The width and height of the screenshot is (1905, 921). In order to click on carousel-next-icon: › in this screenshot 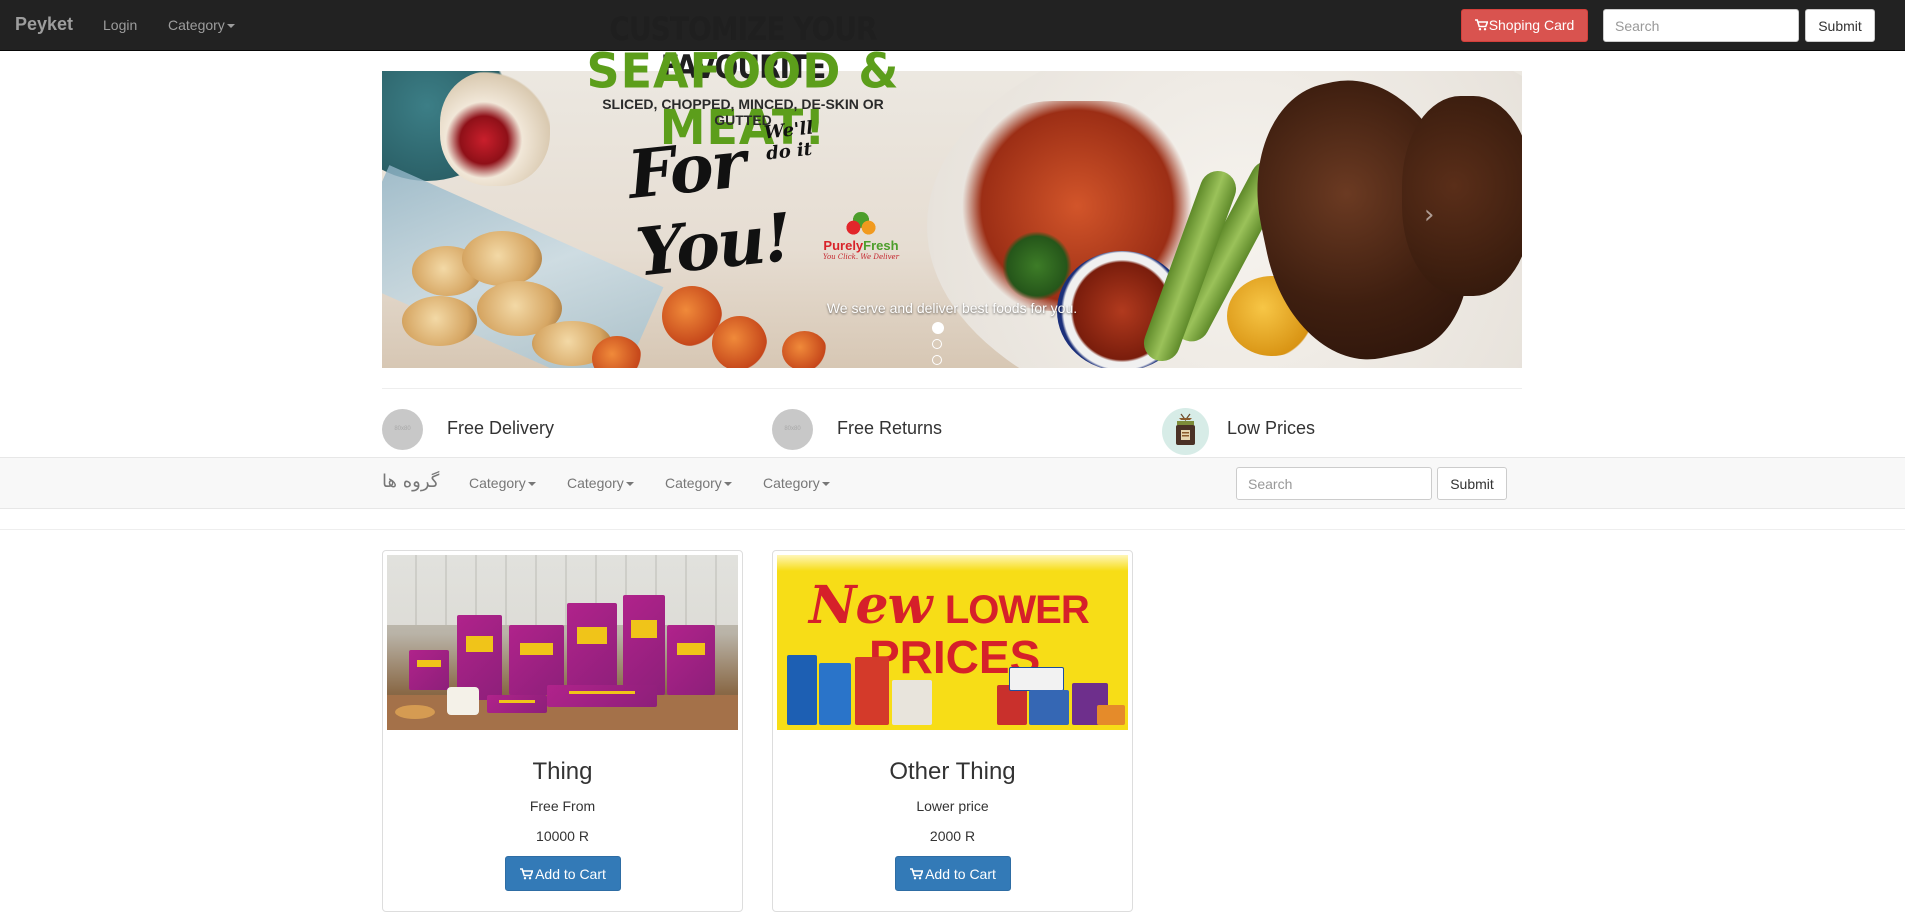, I will do `click(1429, 215)`.